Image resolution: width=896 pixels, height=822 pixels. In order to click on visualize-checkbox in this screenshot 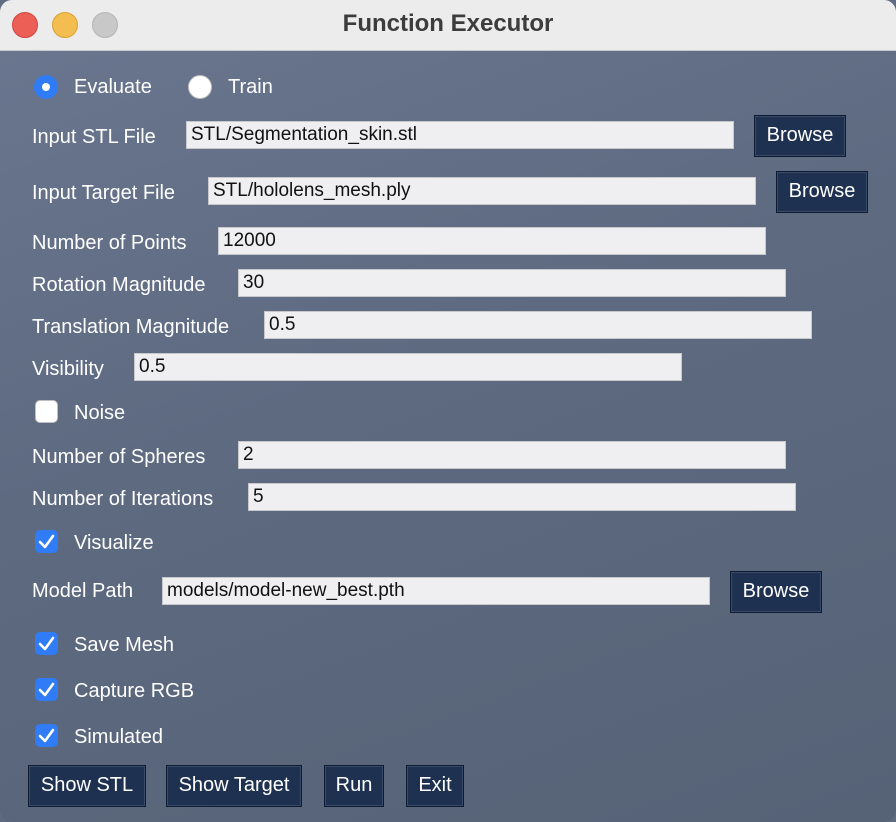, I will do `click(46, 541)`.